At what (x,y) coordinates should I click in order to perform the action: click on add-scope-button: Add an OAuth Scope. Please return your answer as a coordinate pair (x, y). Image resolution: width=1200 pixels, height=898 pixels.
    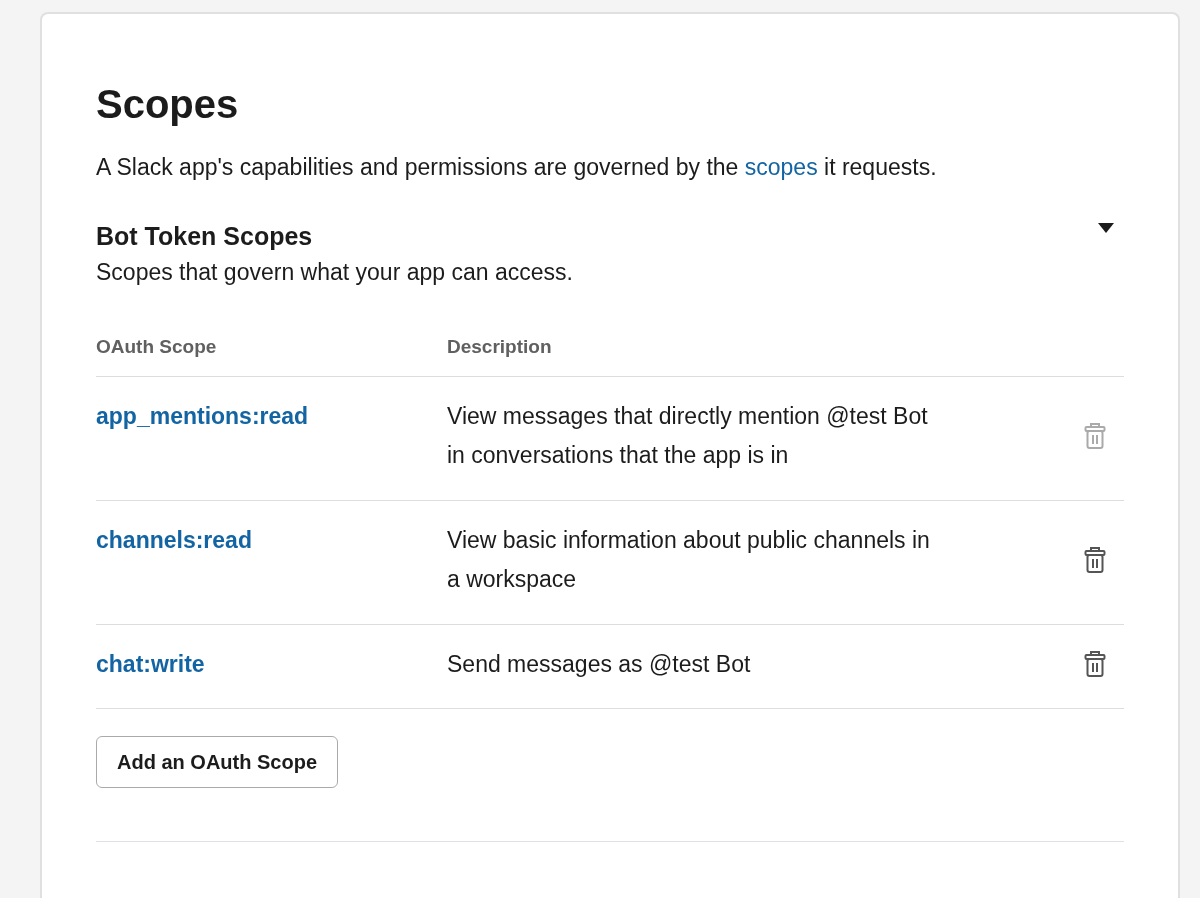
    Looking at the image, I should click on (217, 762).